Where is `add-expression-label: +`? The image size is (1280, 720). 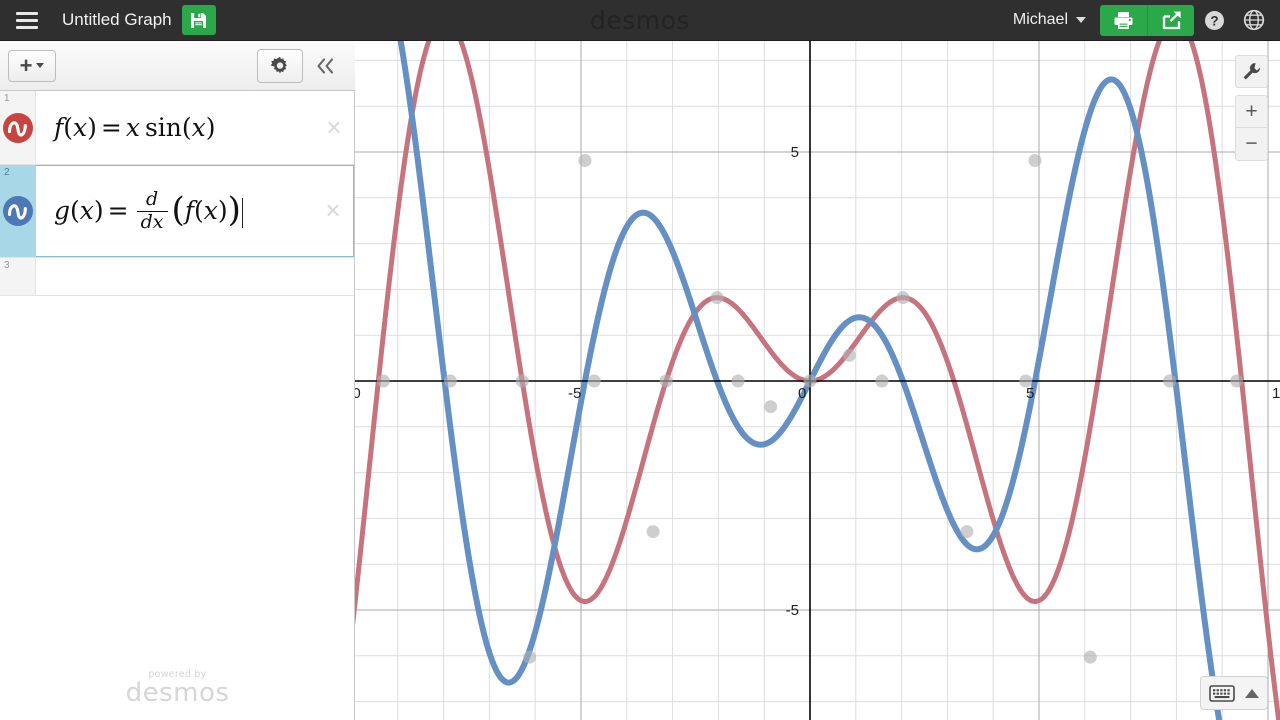
add-expression-label: + is located at coordinates (26, 65).